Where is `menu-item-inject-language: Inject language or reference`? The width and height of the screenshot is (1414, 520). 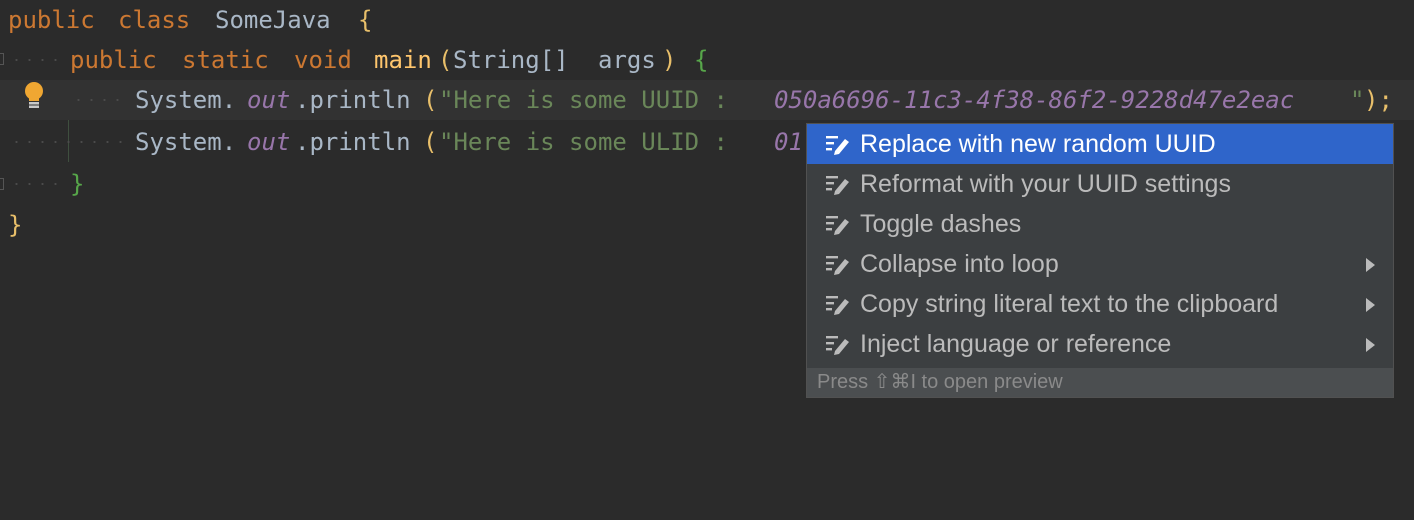
menu-item-inject-language: Inject language or reference is located at coordinates (1100, 344).